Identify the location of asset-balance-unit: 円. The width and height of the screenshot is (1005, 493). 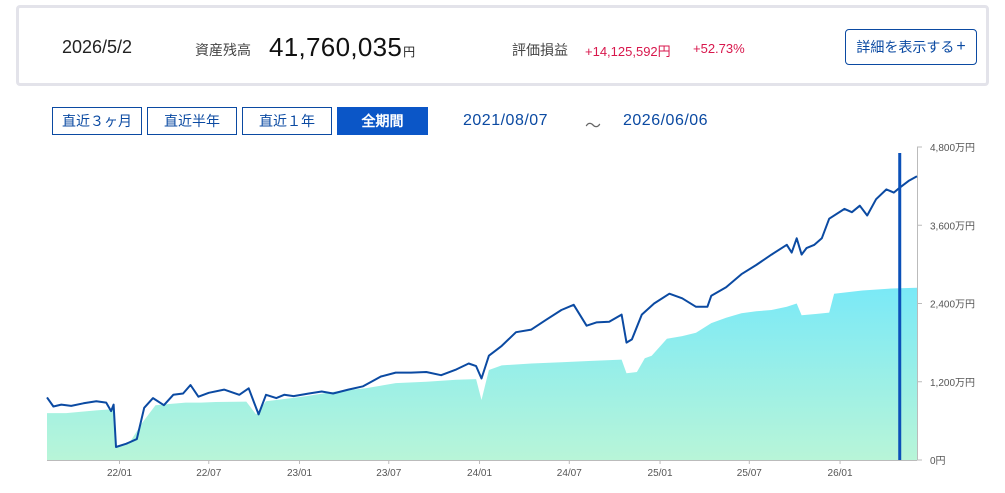
(409, 52).